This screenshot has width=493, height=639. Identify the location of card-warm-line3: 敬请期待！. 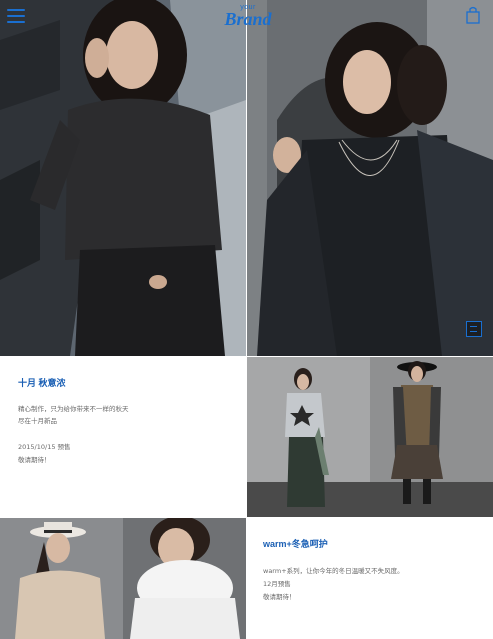
(279, 597).